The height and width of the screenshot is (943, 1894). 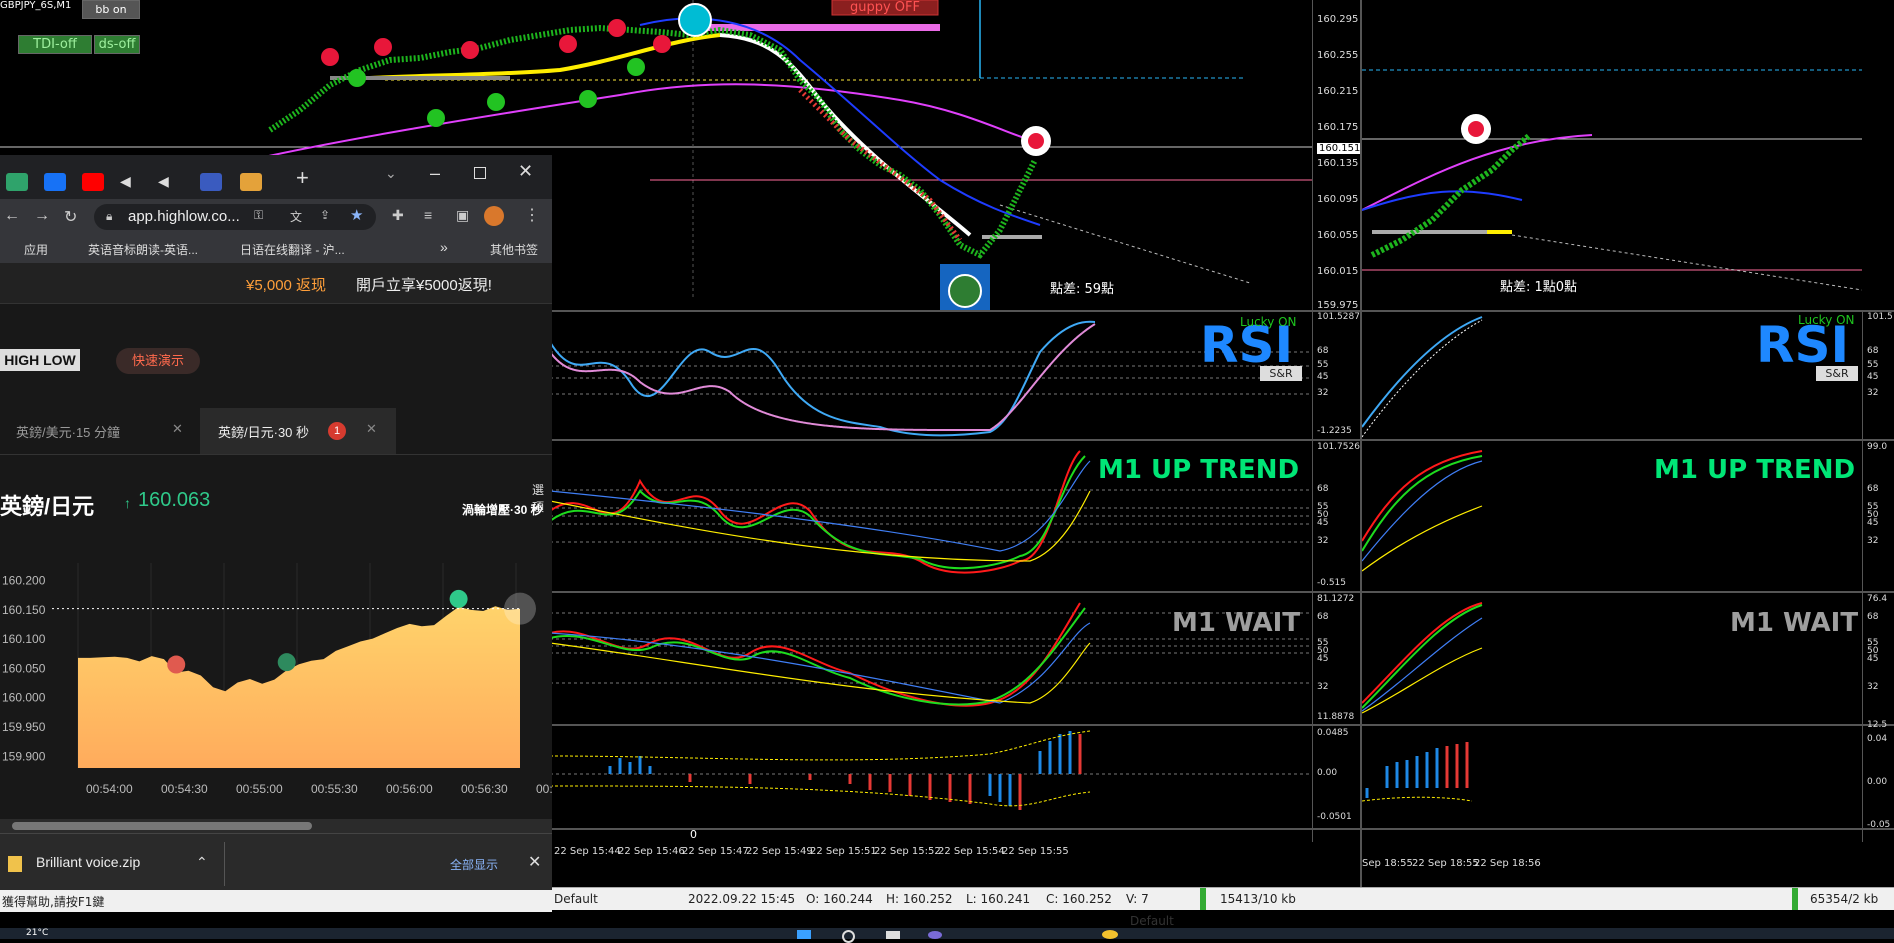 I want to click on promo-banner: ¥5,000 返现 開戶立享¥5000返現!, so click(x=276, y=283).